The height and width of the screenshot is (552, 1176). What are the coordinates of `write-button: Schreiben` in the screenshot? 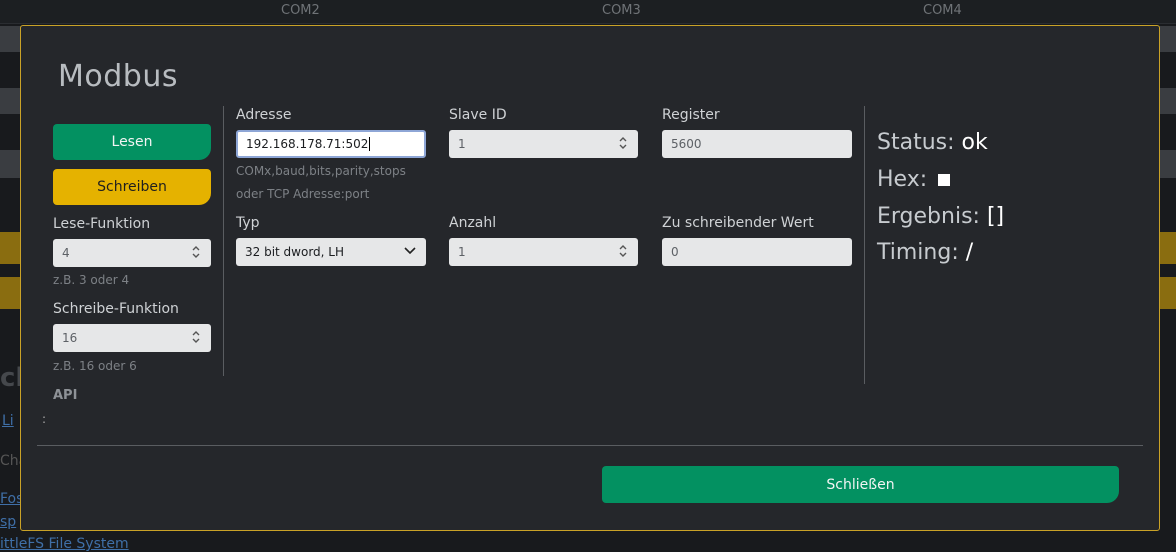 It's located at (132, 187).